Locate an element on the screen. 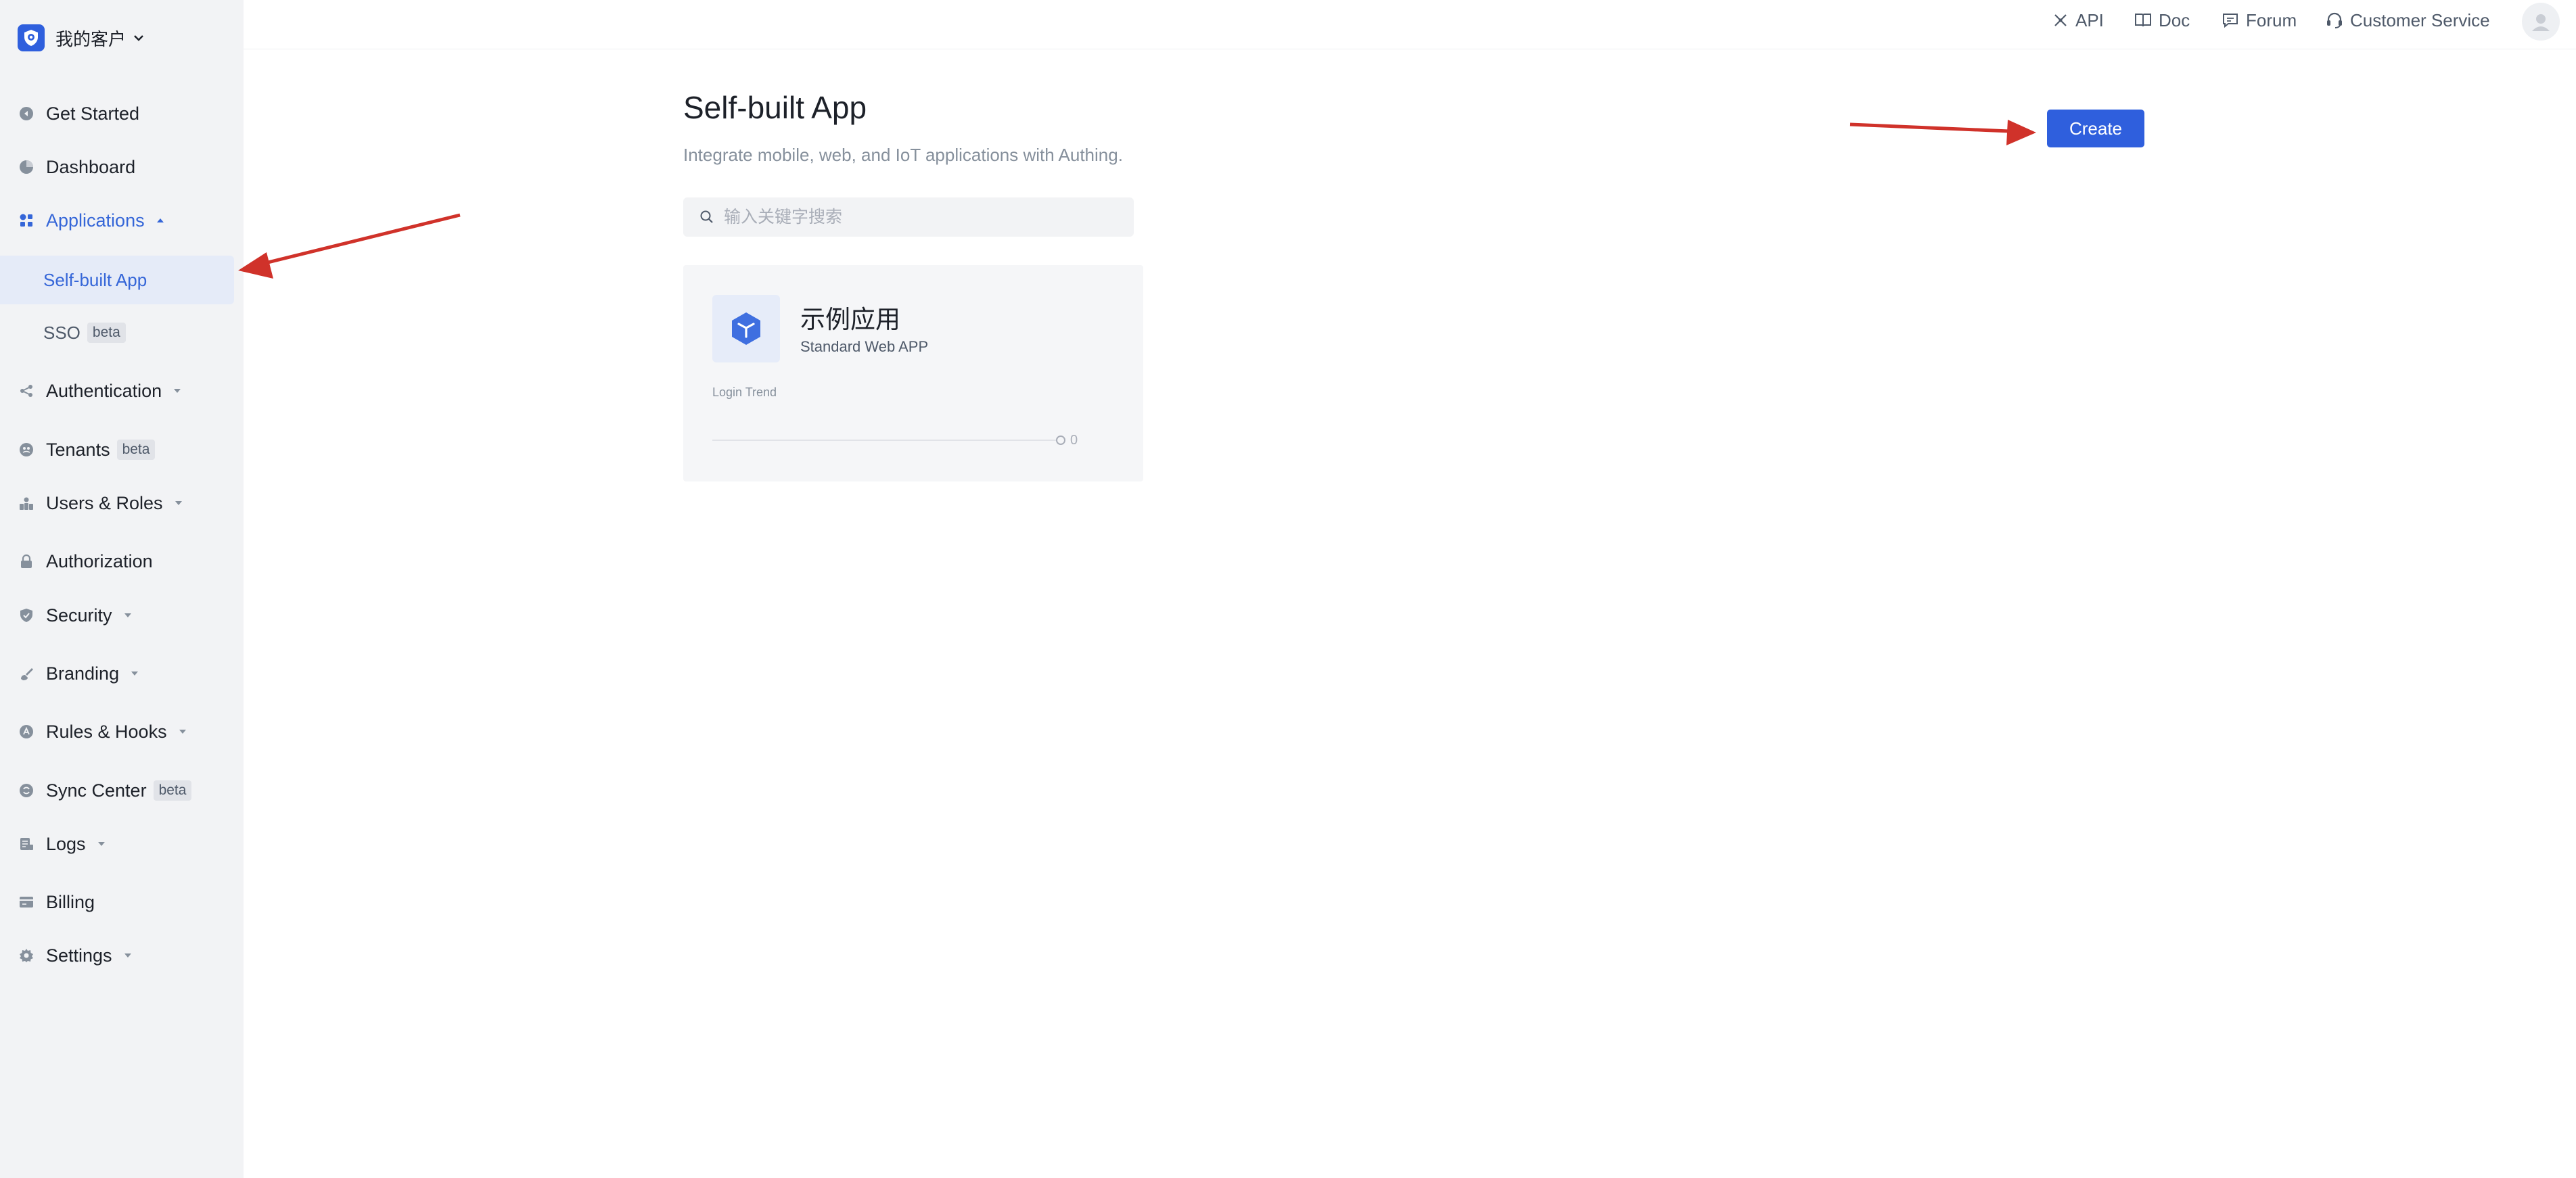 This screenshot has width=2576, height=1178. sidebar-item-label: Authorization is located at coordinates (99, 560).